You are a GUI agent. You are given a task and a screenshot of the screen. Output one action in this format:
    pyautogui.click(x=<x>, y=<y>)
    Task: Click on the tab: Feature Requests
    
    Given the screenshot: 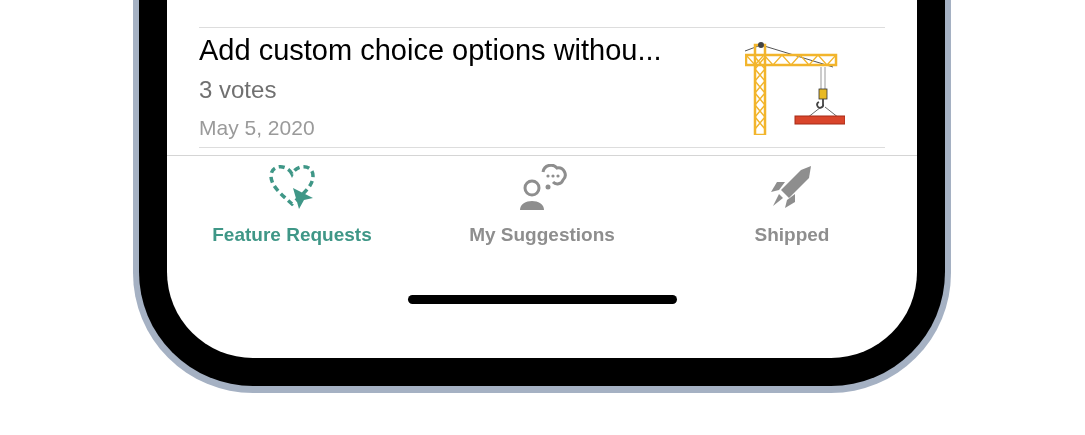 What is the action you would take?
    pyautogui.click(x=292, y=205)
    